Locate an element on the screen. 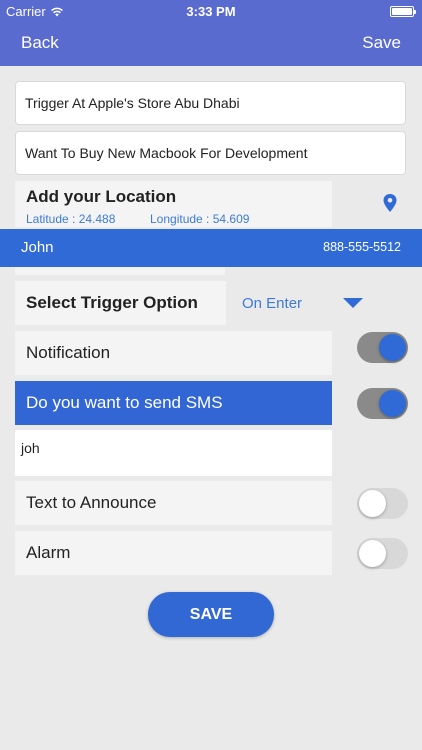 This screenshot has height=750, width=422. nav-save-button: Save is located at coordinates (381, 43).